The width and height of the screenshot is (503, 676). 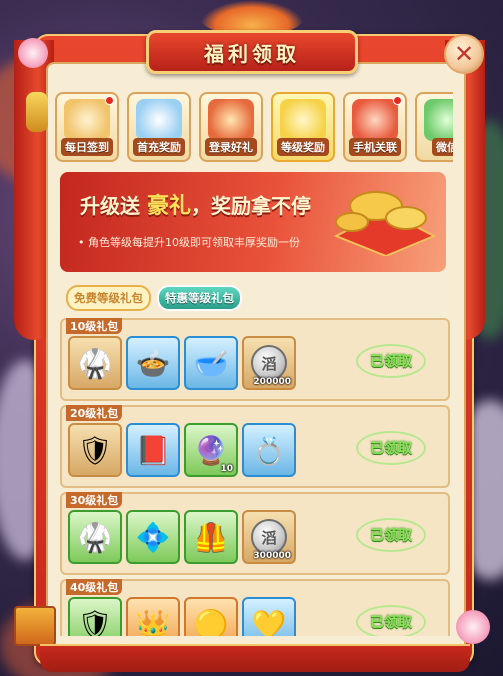 I want to click on treasure-chest-icon, so click(x=375, y=120).